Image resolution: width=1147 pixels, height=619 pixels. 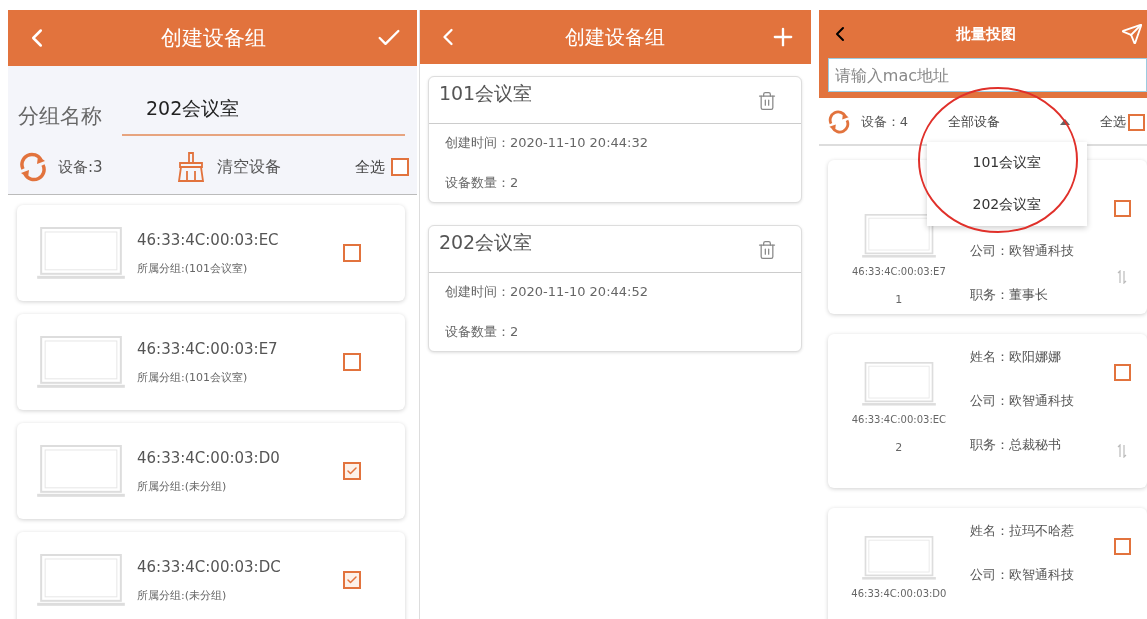 I want to click on group-card: 202会议室 创建时间：2020-11-10 20:44:52 设备数量：2, so click(x=614, y=288).